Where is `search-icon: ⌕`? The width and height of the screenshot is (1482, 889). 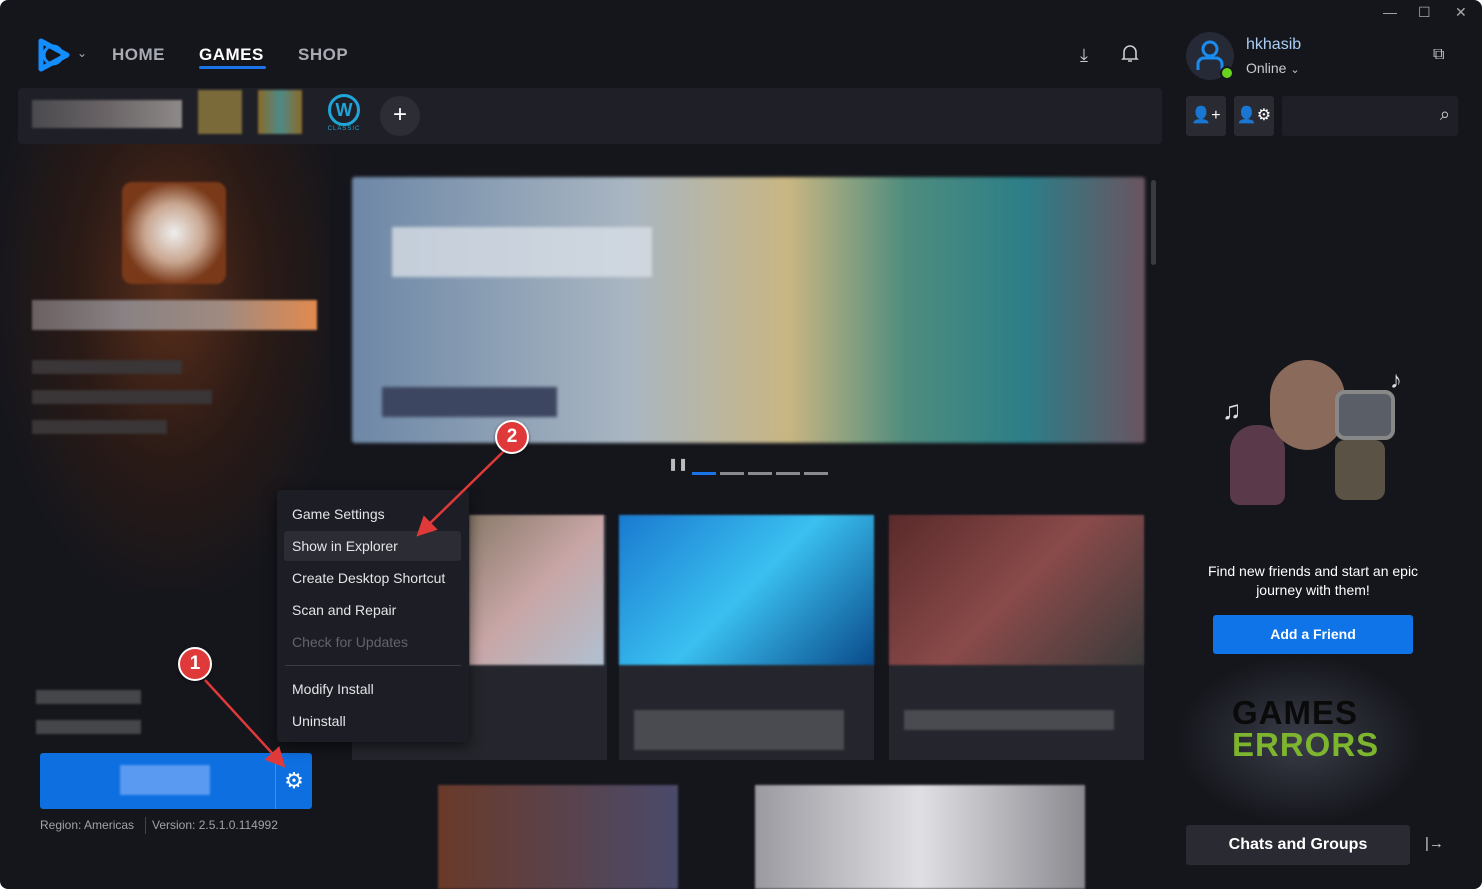 search-icon: ⌕ is located at coordinates (1444, 114).